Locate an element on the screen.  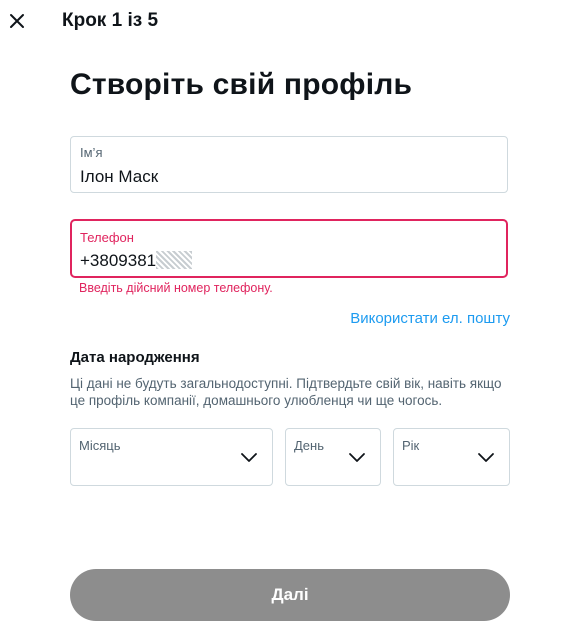
name-field: Ім’я Ілон Маск is located at coordinates (289, 164).